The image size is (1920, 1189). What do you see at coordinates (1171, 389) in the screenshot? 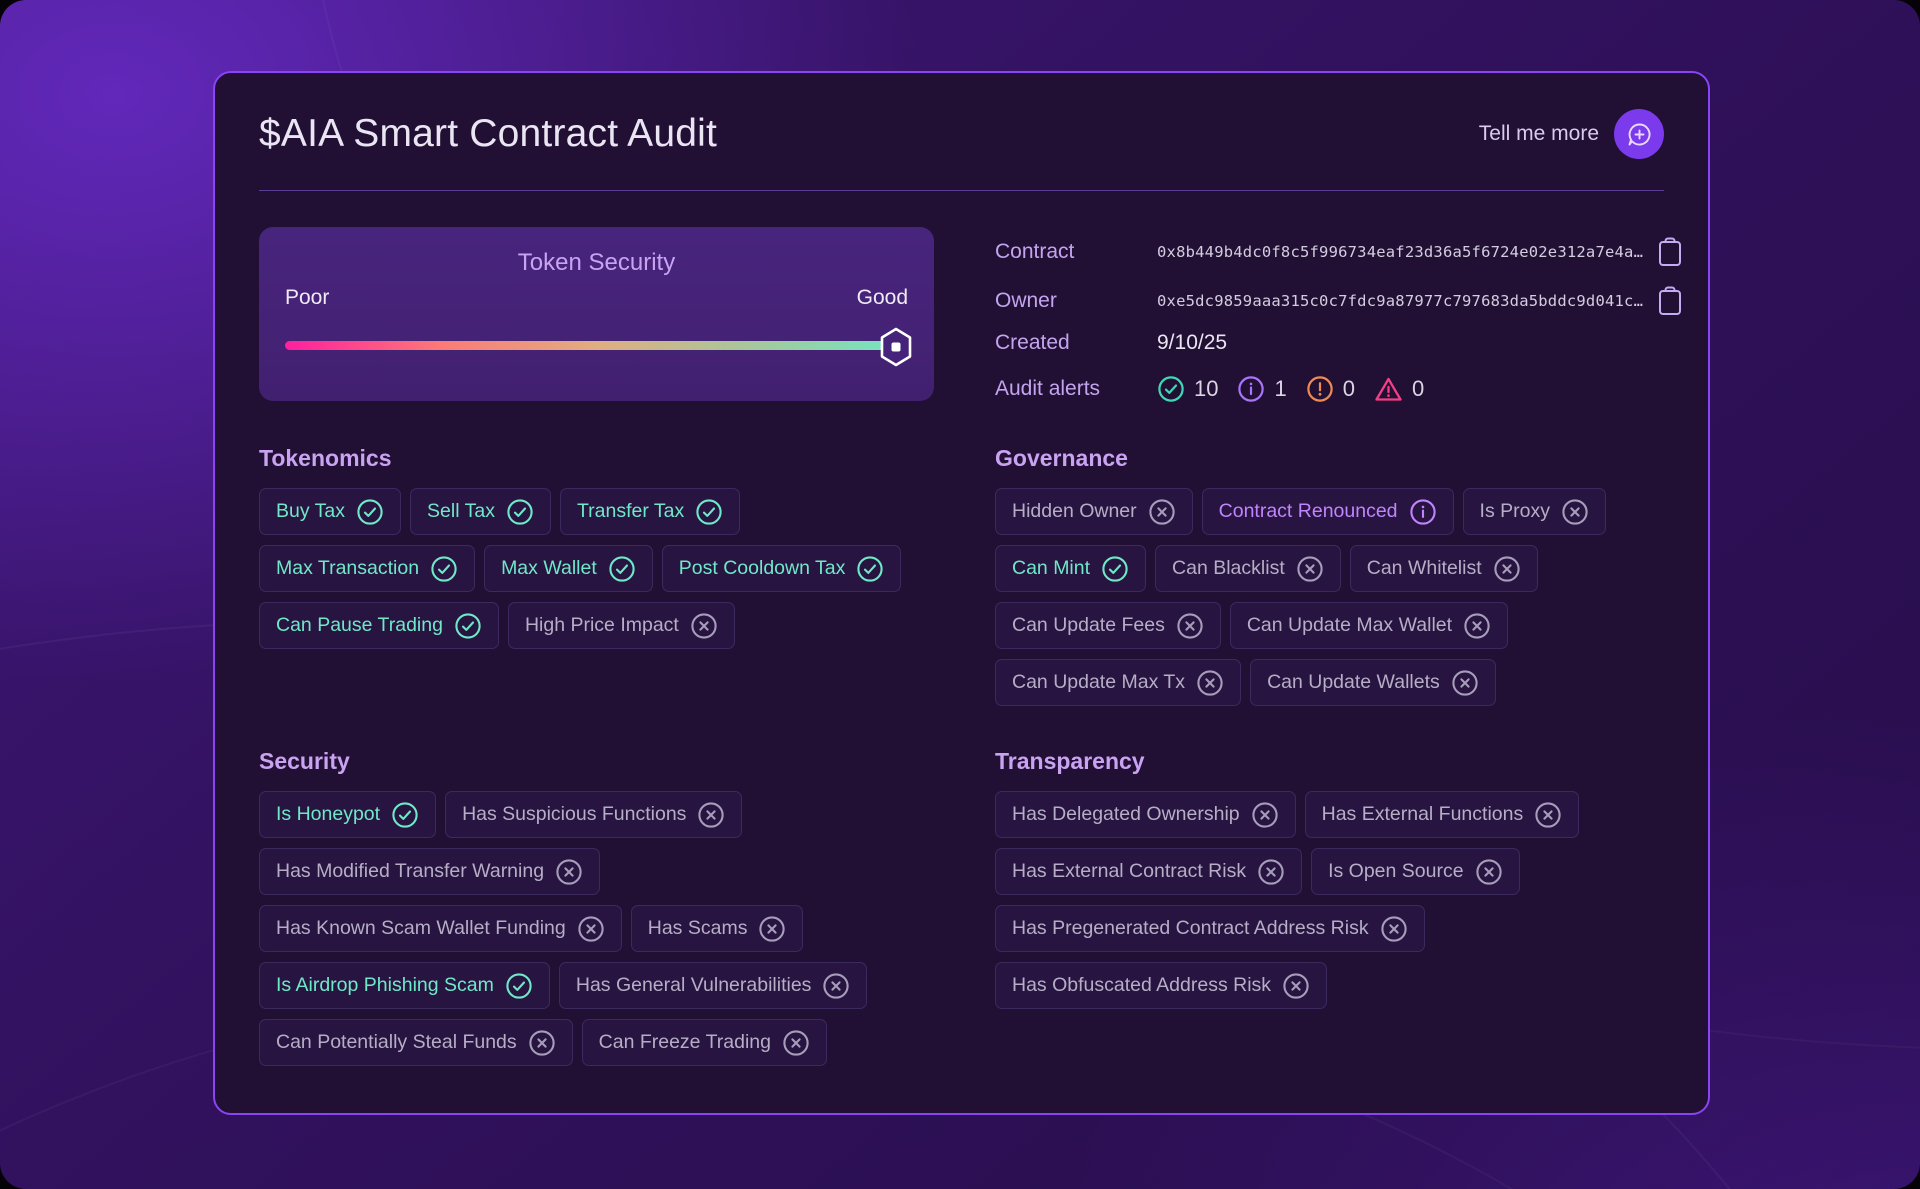
I see `check-circle-icon` at bounding box center [1171, 389].